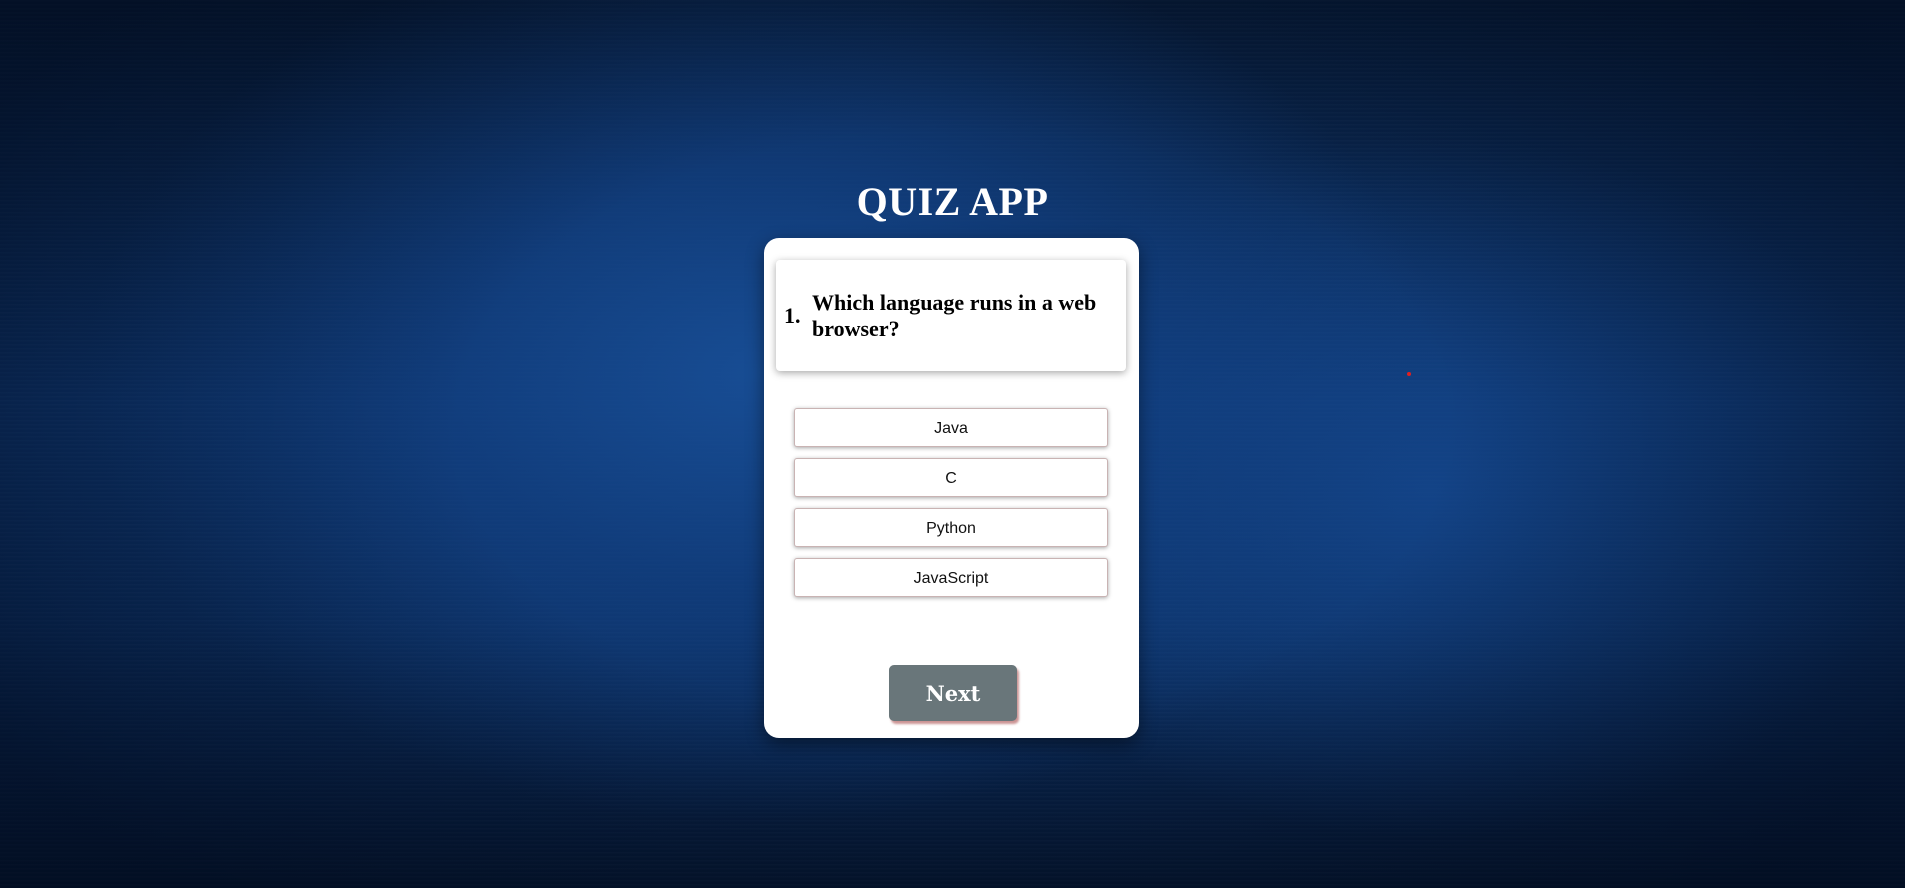 This screenshot has width=1905, height=888. I want to click on question-text: Which language runs in a web browser?, so click(954, 315).